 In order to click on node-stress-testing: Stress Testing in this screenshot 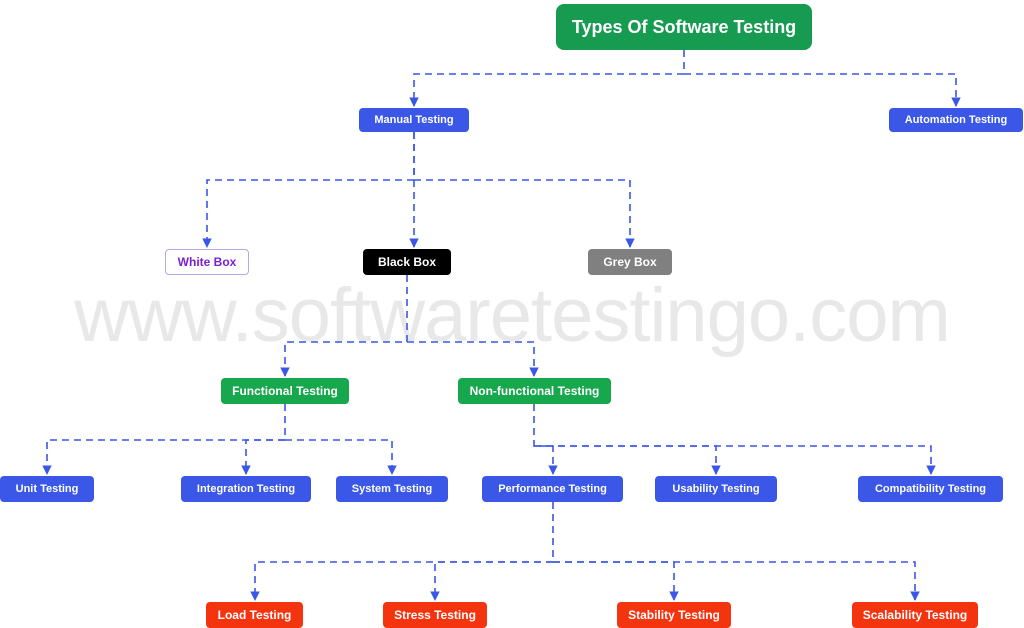, I will do `click(435, 615)`.